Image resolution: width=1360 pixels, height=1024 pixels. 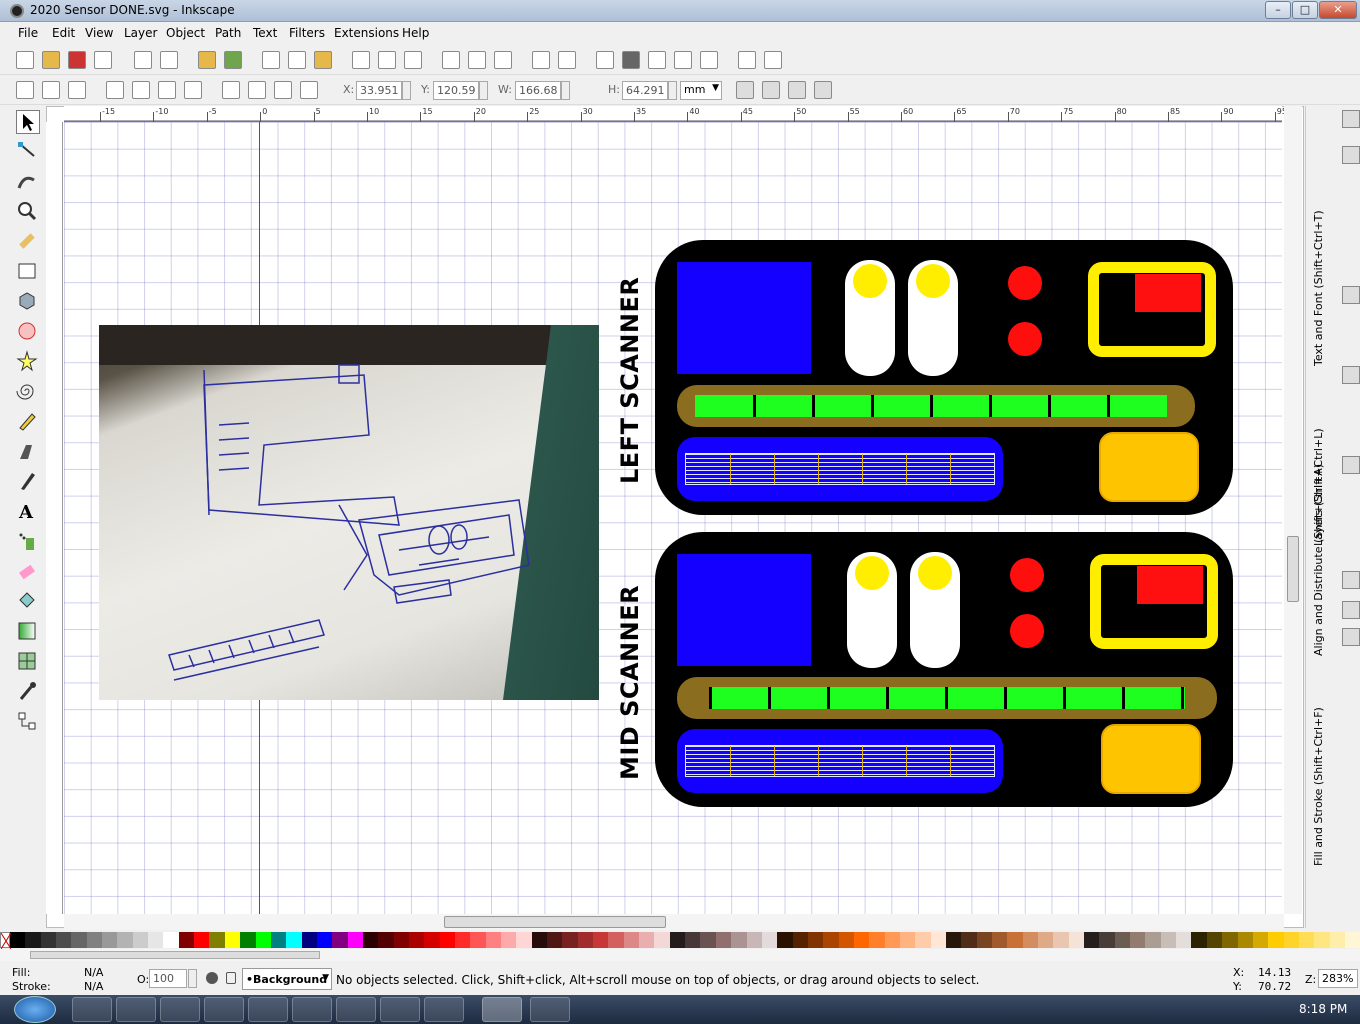 What do you see at coordinates (1351, 375) in the screenshot?
I see `snap-paths-icon` at bounding box center [1351, 375].